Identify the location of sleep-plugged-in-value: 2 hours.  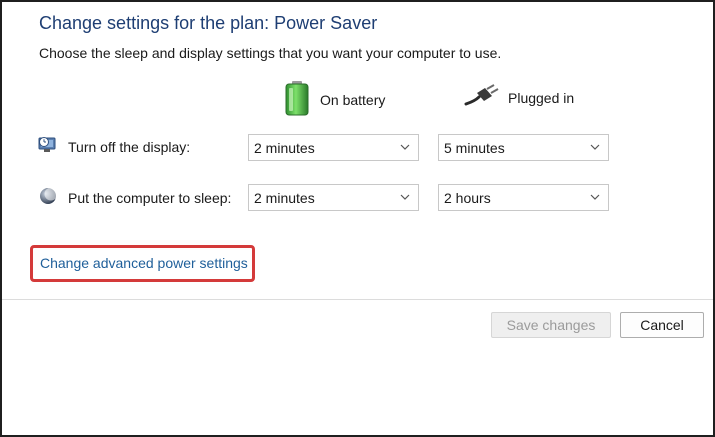
(467, 197).